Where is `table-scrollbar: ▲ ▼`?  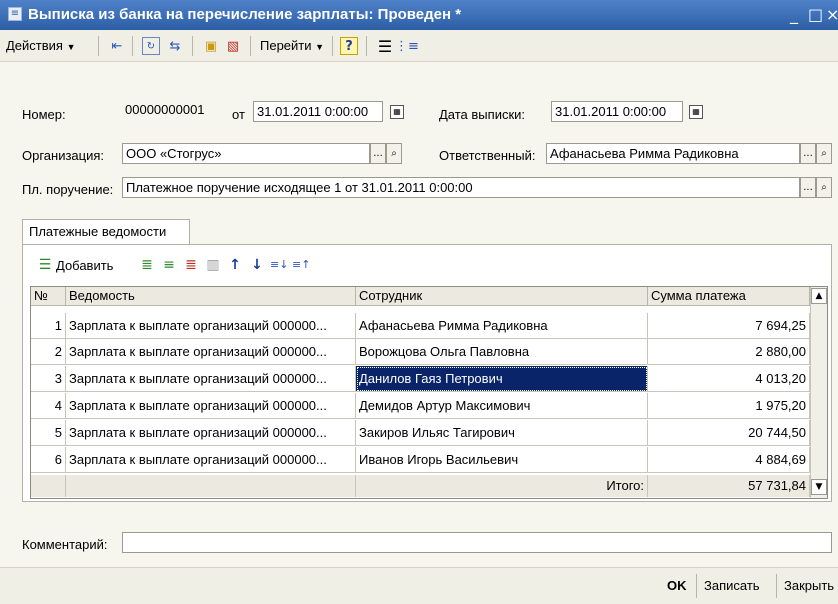 table-scrollbar: ▲ ▼ is located at coordinates (818, 392).